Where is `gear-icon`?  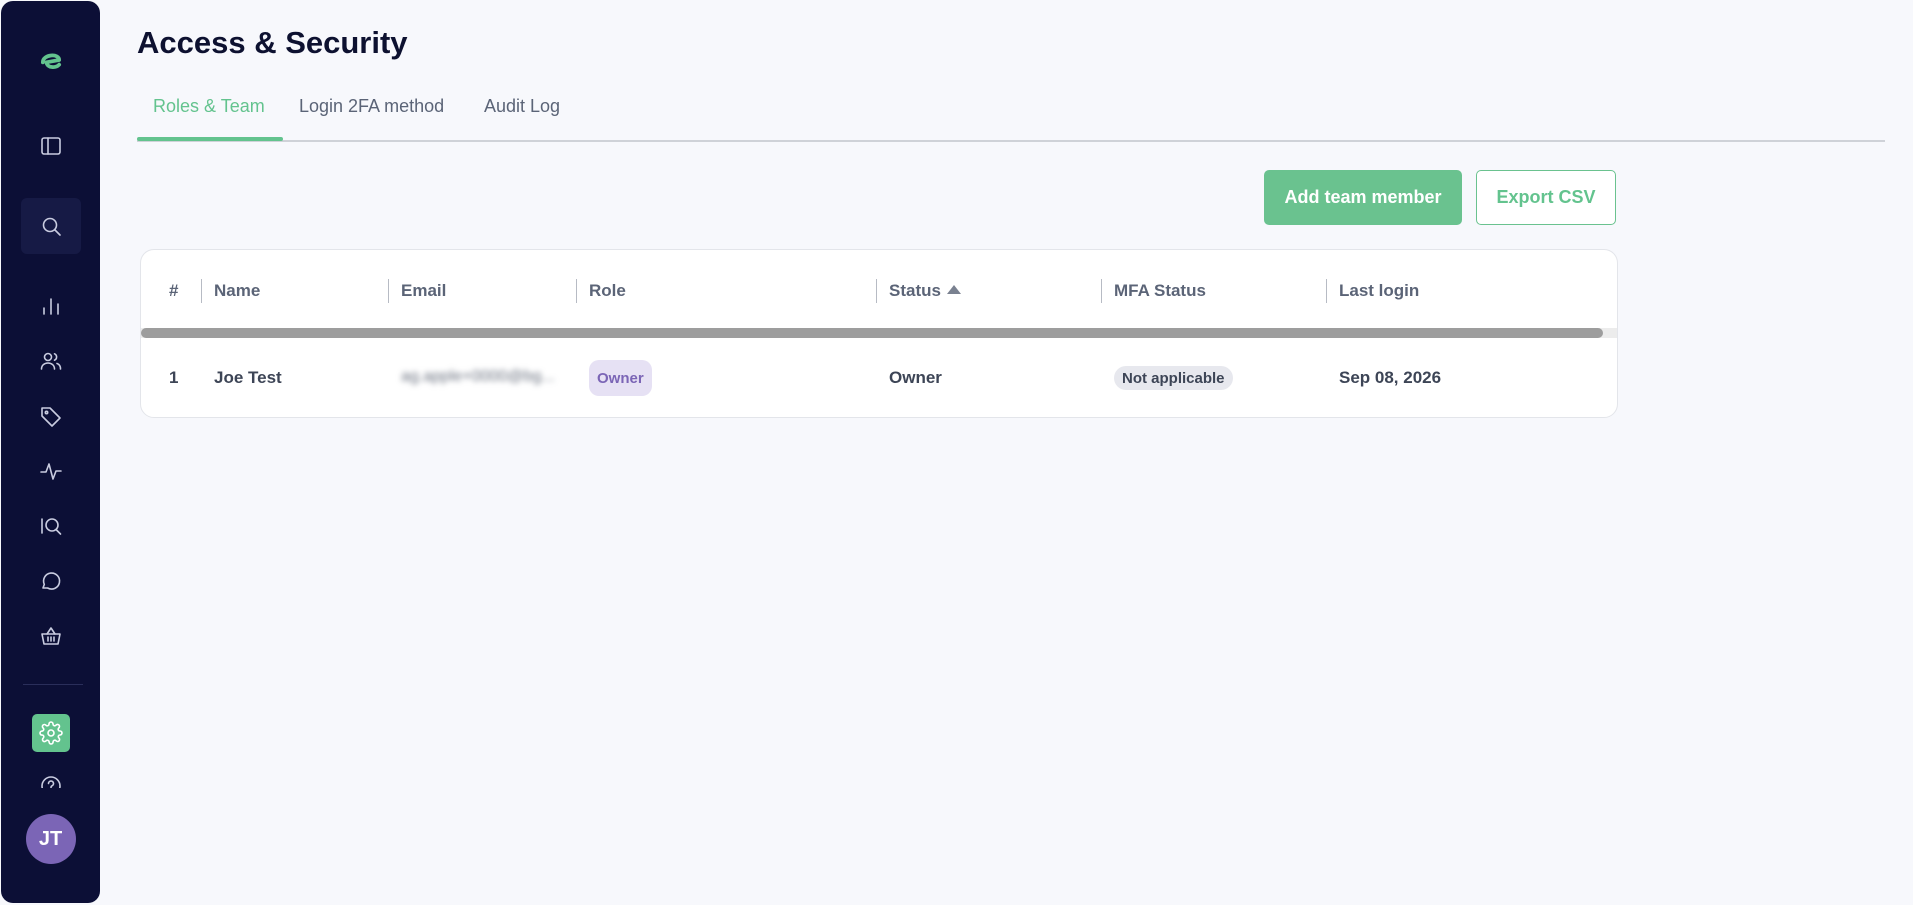
gear-icon is located at coordinates (50, 733).